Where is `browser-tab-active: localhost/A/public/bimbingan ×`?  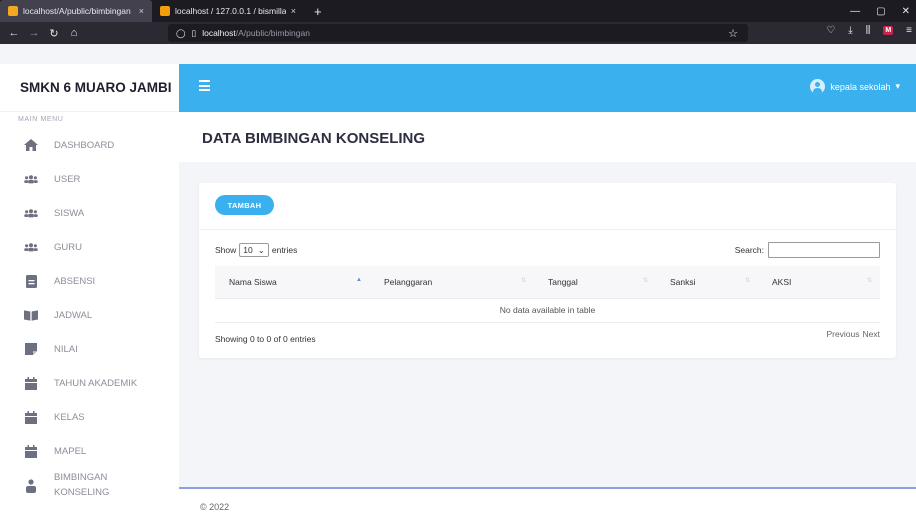 browser-tab-active: localhost/A/public/bimbingan × is located at coordinates (76, 11).